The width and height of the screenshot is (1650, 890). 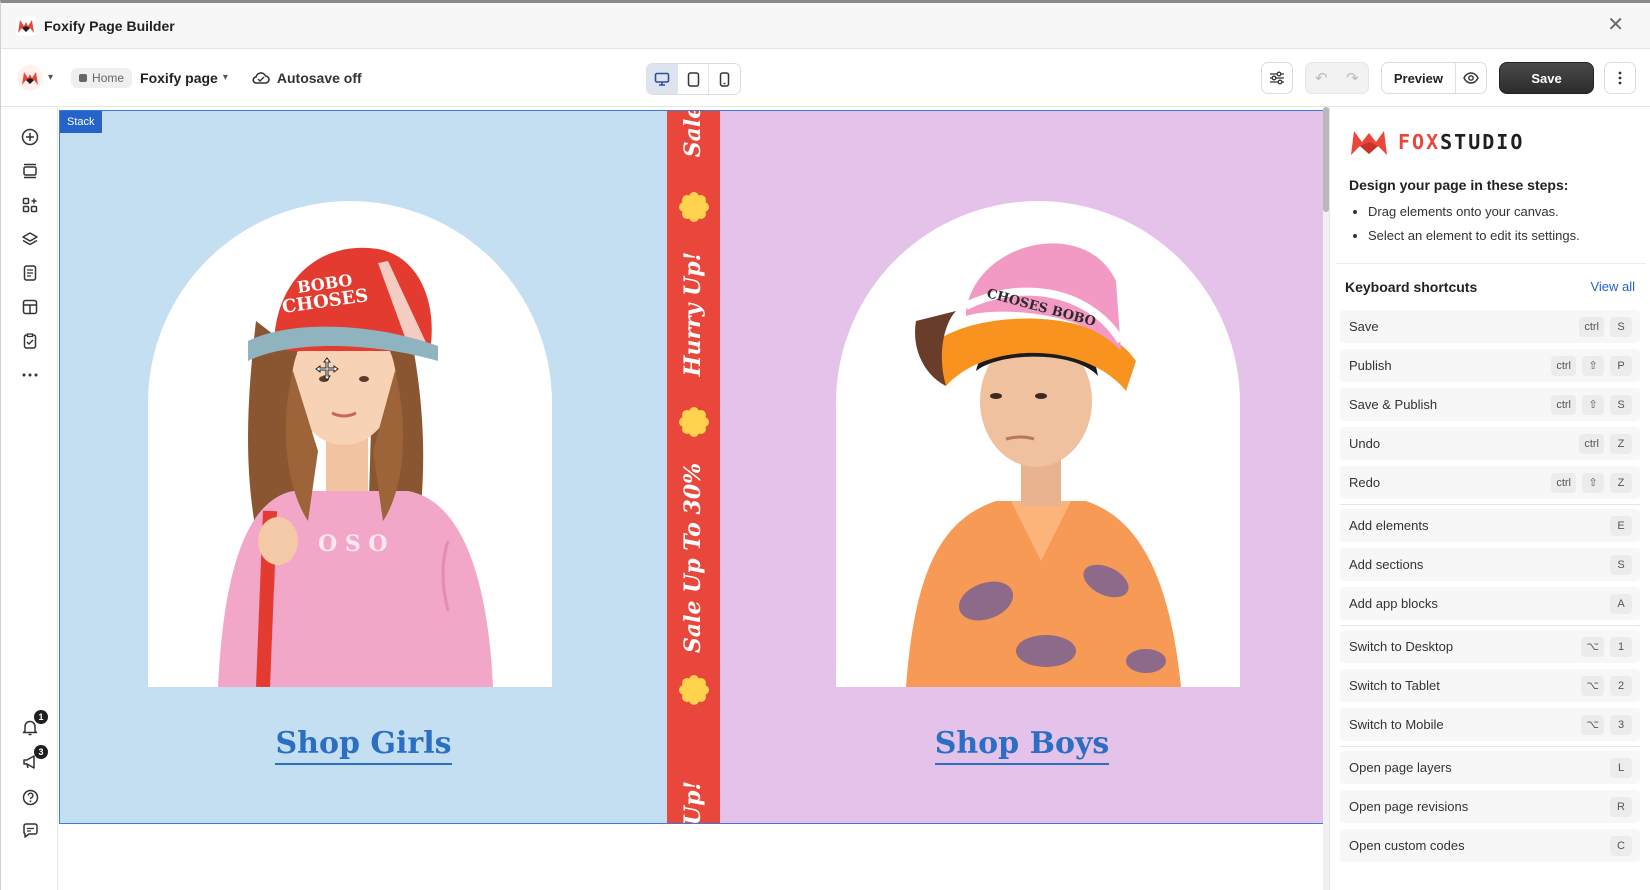 I want to click on sale-marquee: Sale Hurry Up! Sale Up To 30% Up!, so click(x=693, y=467).